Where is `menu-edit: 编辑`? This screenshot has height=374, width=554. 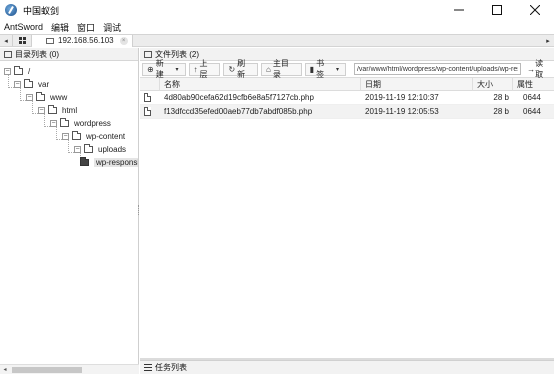 menu-edit: 编辑 is located at coordinates (60, 27).